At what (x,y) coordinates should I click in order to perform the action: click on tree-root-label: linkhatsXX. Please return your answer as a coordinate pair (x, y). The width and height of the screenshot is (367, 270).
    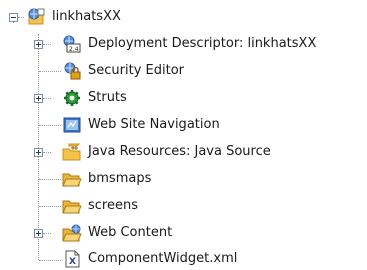
    Looking at the image, I should click on (86, 16).